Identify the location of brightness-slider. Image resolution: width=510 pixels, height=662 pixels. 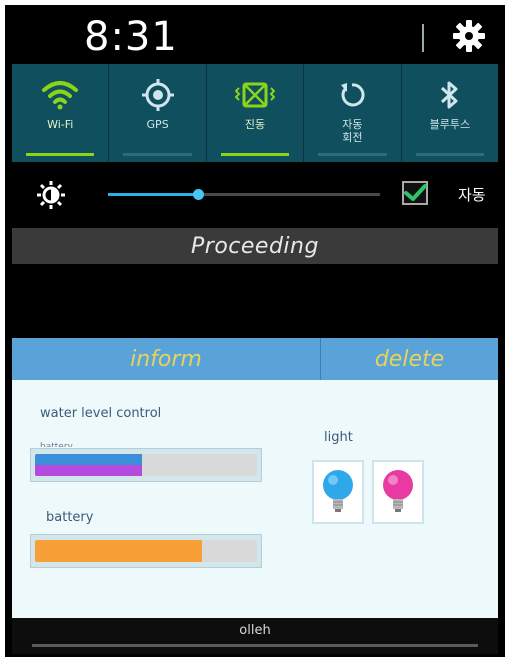
(244, 194).